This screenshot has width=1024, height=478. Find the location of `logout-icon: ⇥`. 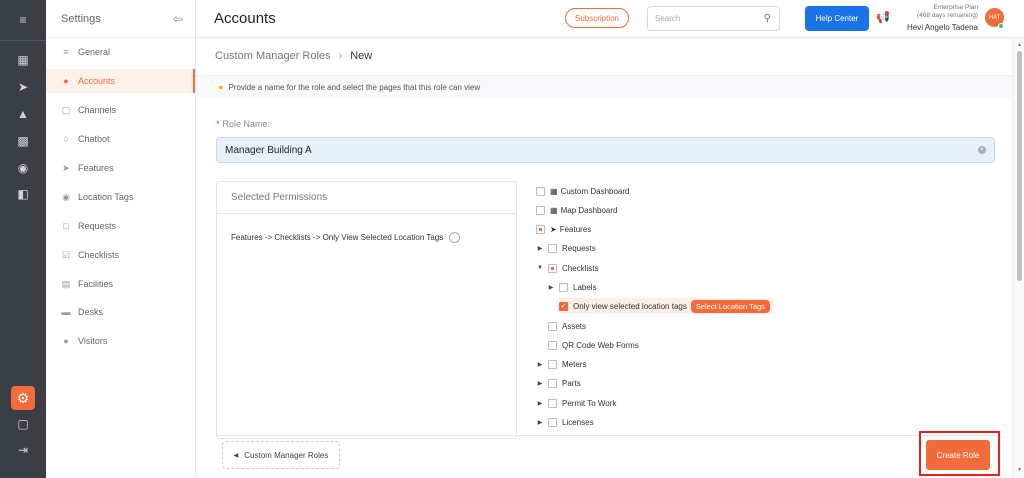

logout-icon: ⇥ is located at coordinates (23, 450).